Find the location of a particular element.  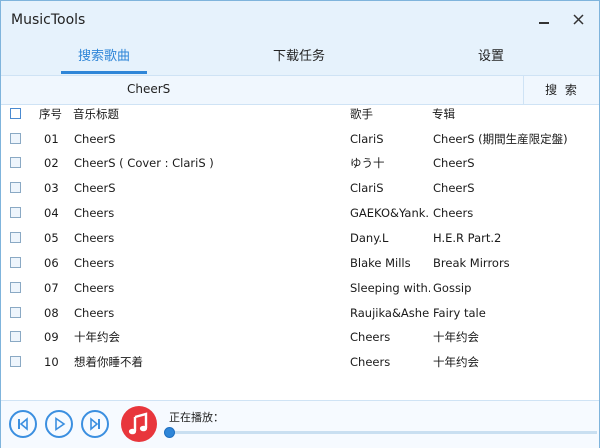

tab-search-songs: 搜索歌曲 is located at coordinates (104, 58).